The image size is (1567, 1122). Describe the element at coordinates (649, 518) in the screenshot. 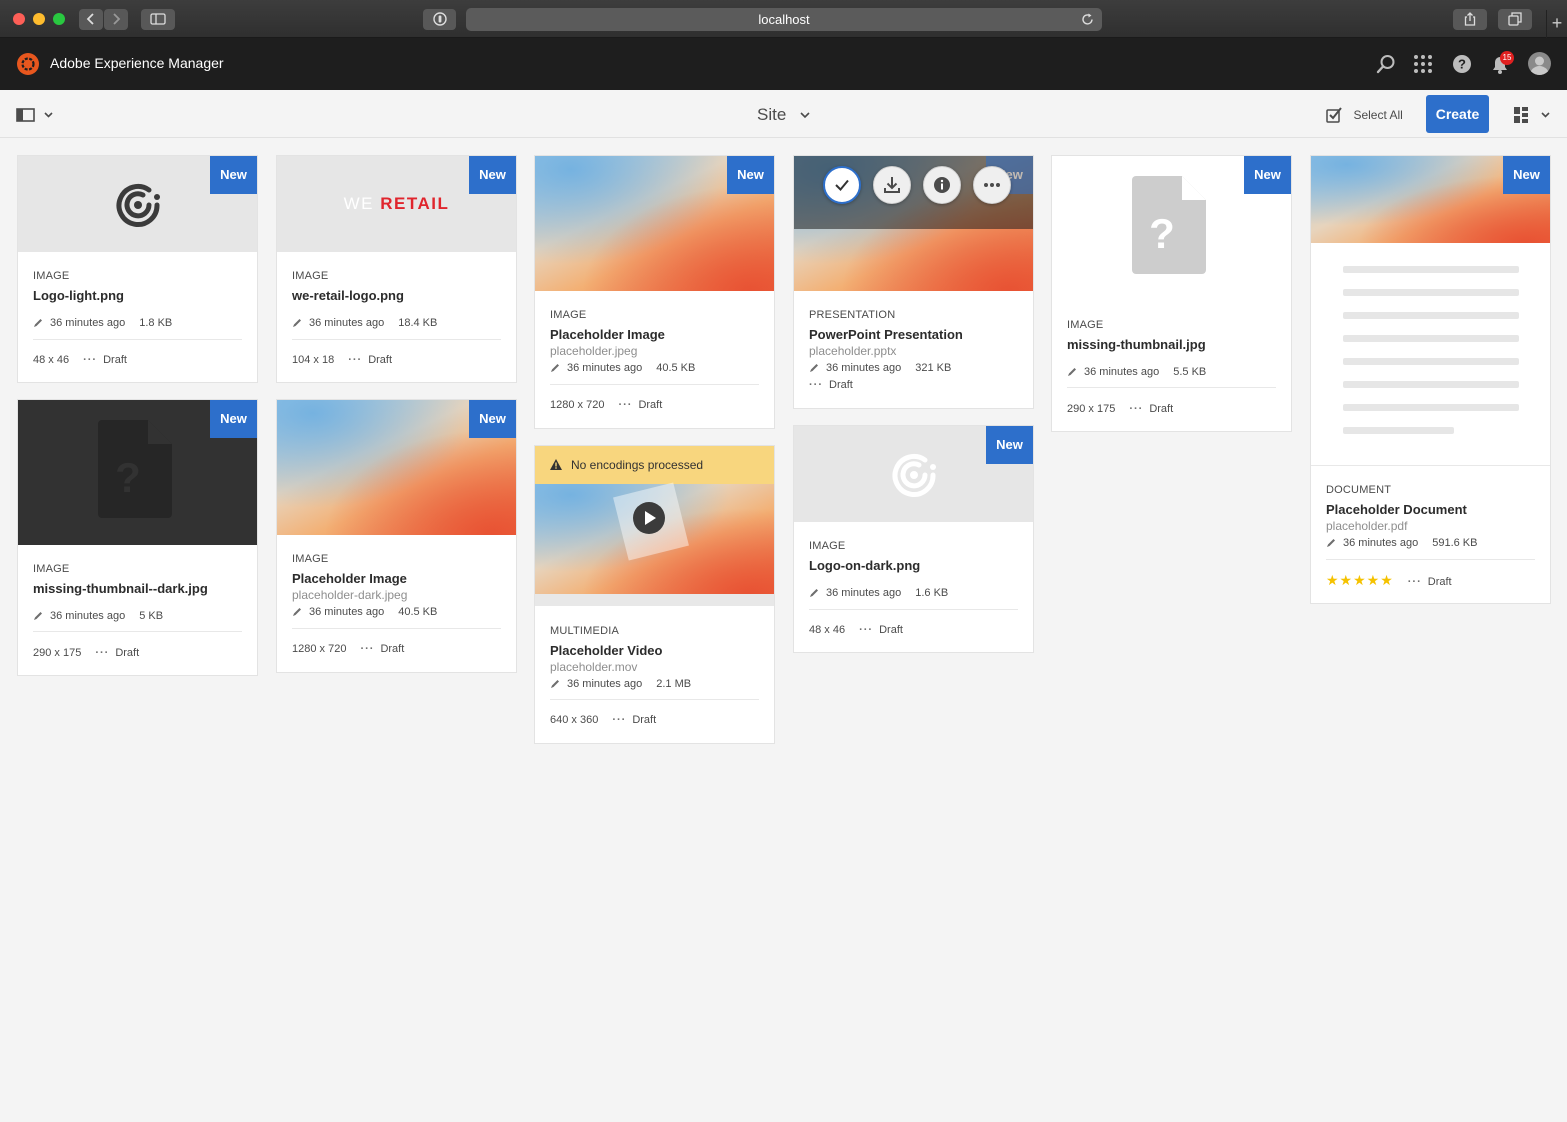

I see `play-icon` at that location.